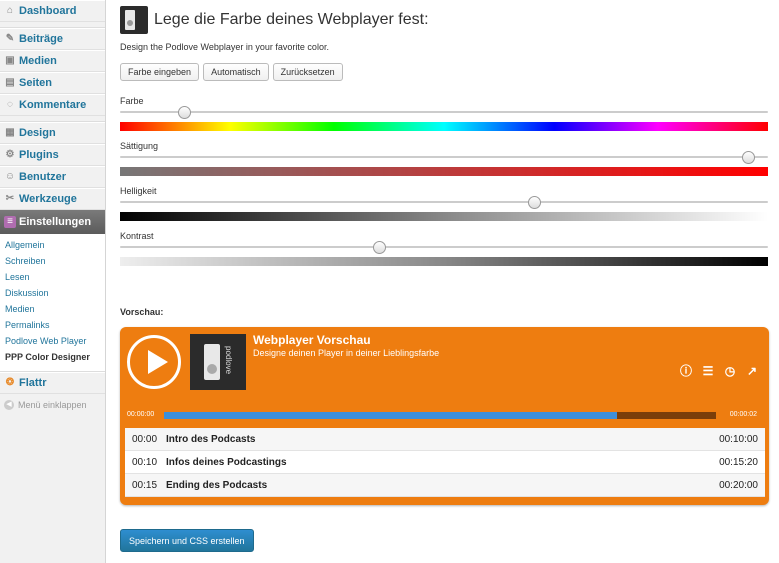 The image size is (779, 563). What do you see at coordinates (145, 485) in the screenshot?
I see `chapter-start: 00:15` at bounding box center [145, 485].